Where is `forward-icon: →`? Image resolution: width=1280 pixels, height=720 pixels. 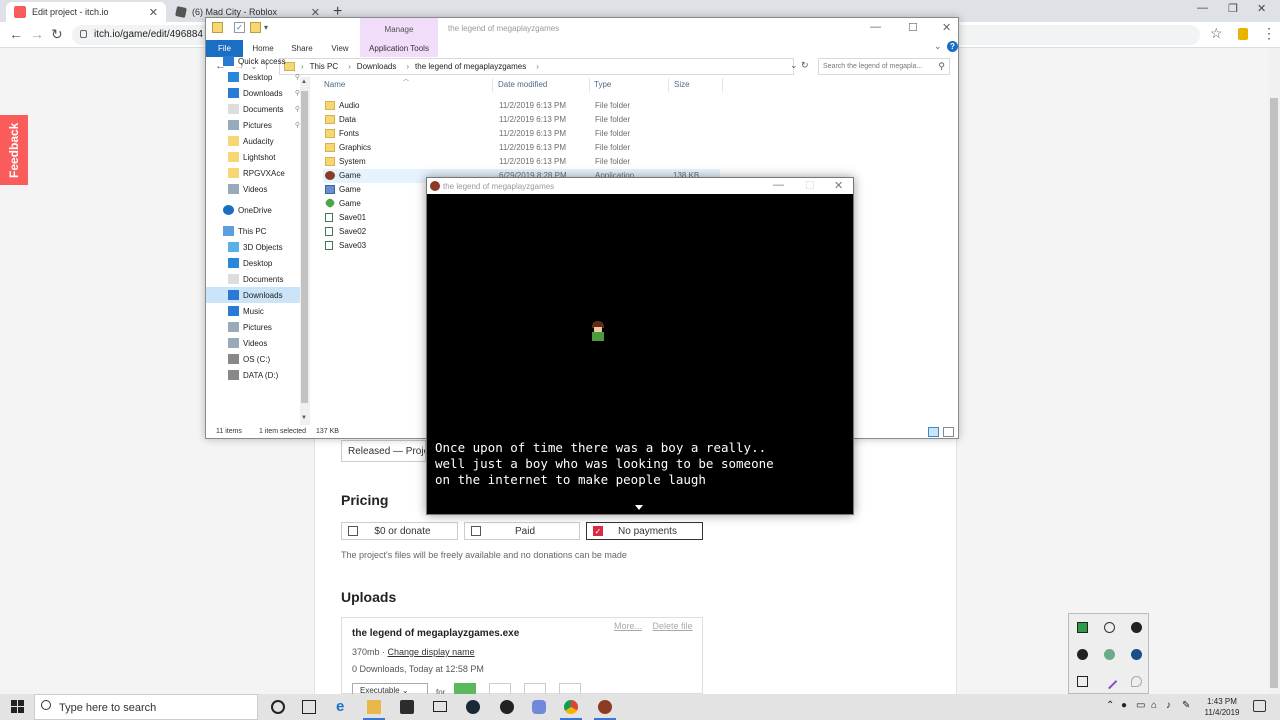 forward-icon: → is located at coordinates (37, 34).